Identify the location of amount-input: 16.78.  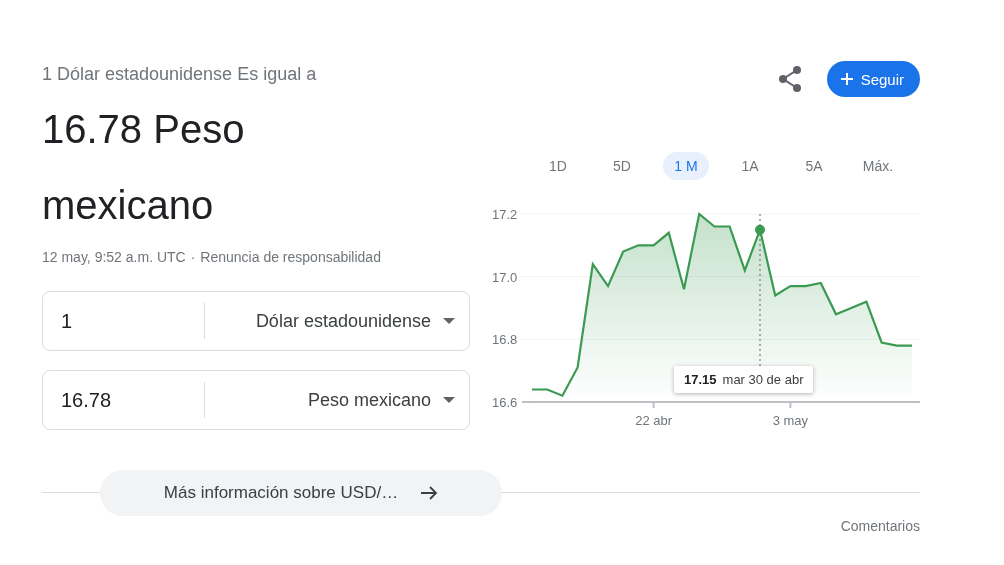
(124, 400).